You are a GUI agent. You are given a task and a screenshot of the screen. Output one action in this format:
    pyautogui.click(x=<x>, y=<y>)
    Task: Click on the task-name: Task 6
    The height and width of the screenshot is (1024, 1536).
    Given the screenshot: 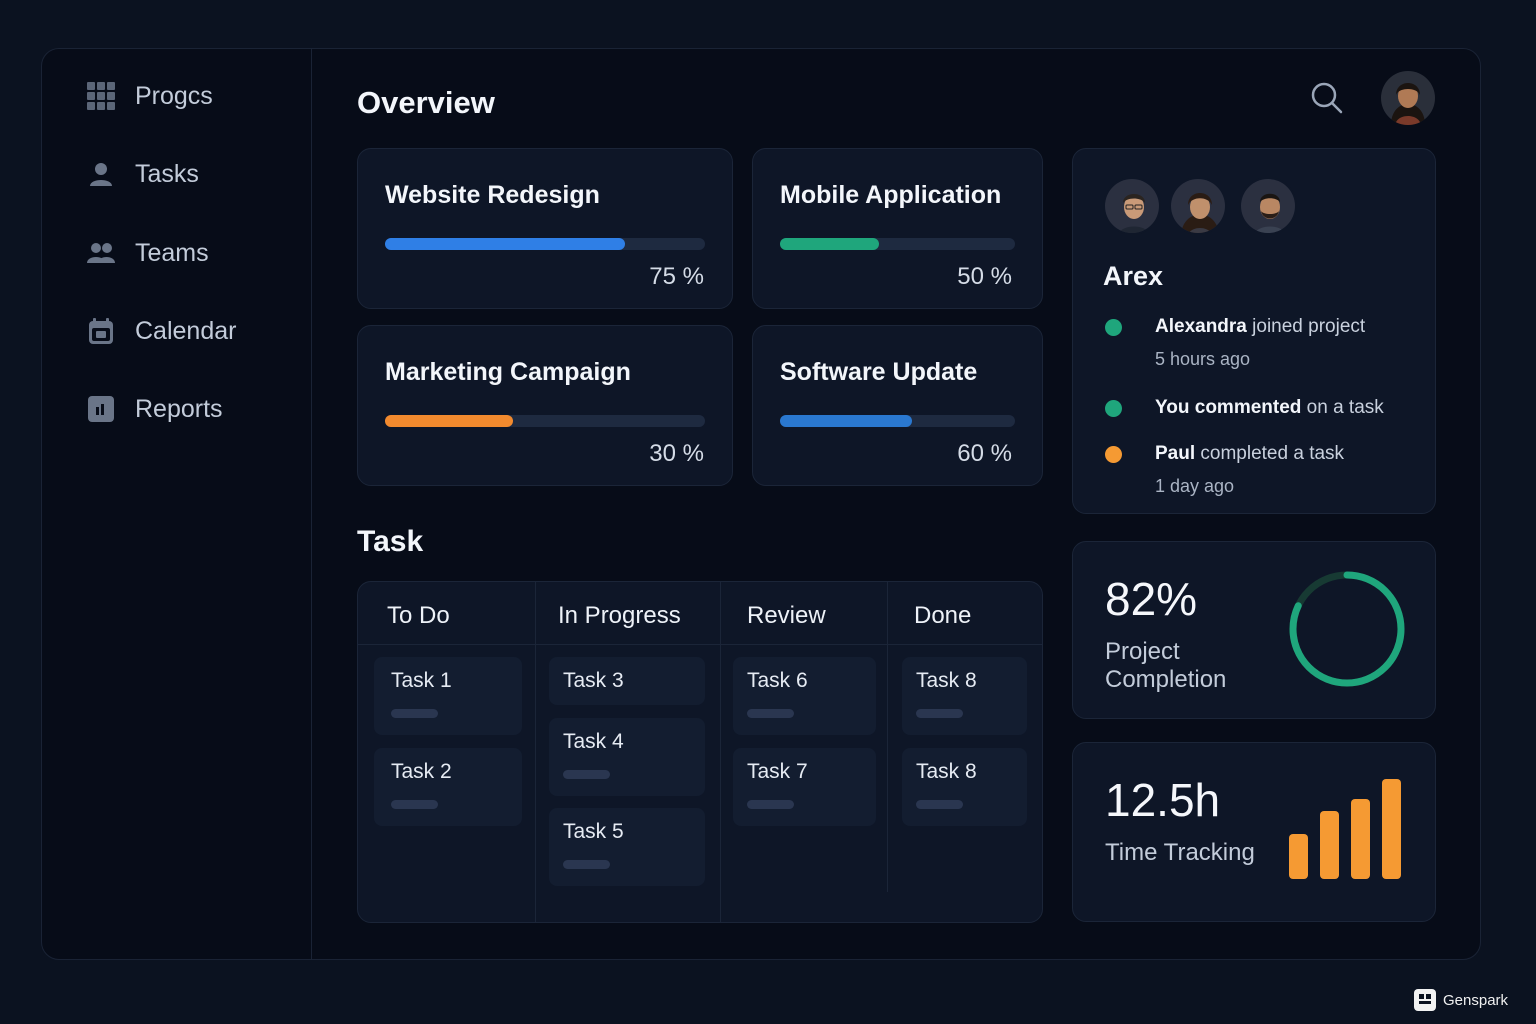 What is the action you would take?
    pyautogui.click(x=777, y=680)
    